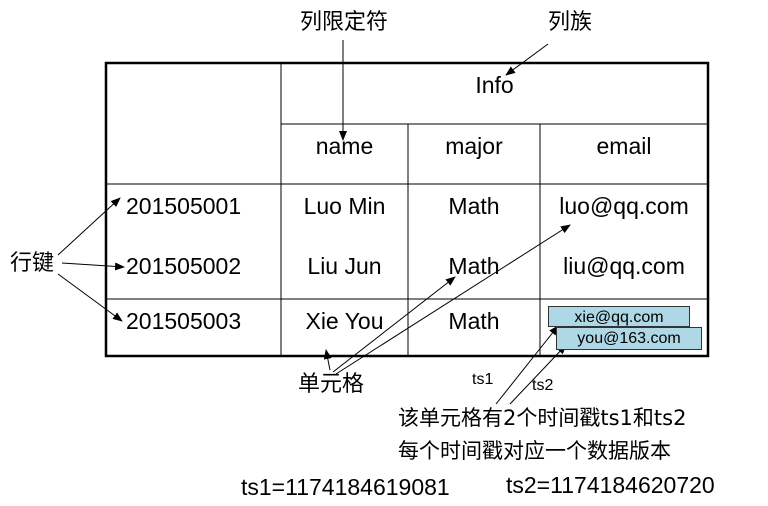  What do you see at coordinates (331, 384) in the screenshot?
I see `cell-label: 单元格` at bounding box center [331, 384].